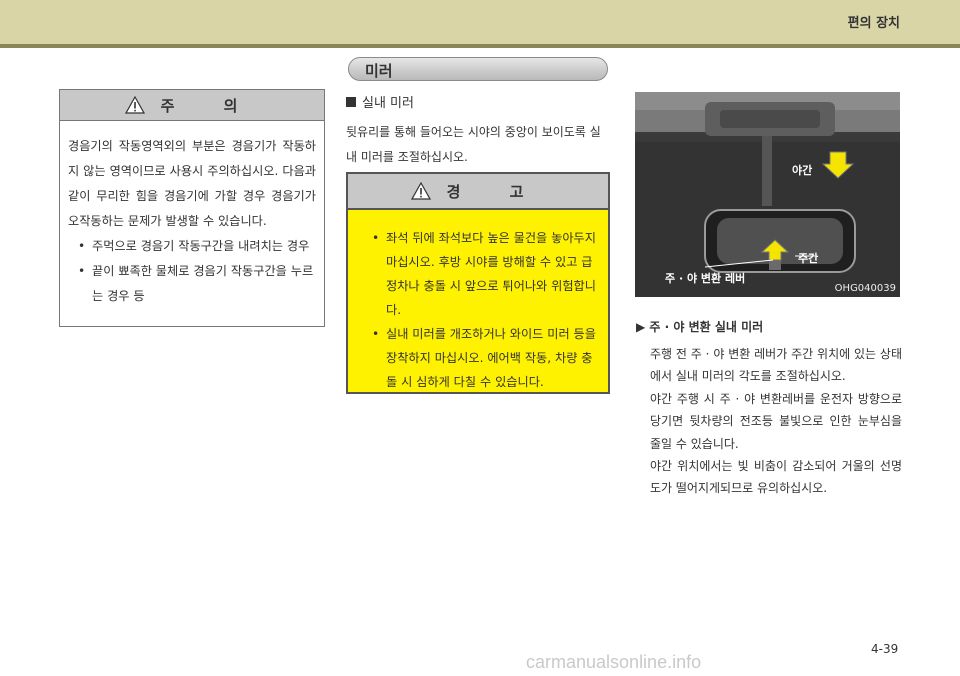 The height and width of the screenshot is (676, 960). I want to click on caution-header: 주 의, so click(192, 105).